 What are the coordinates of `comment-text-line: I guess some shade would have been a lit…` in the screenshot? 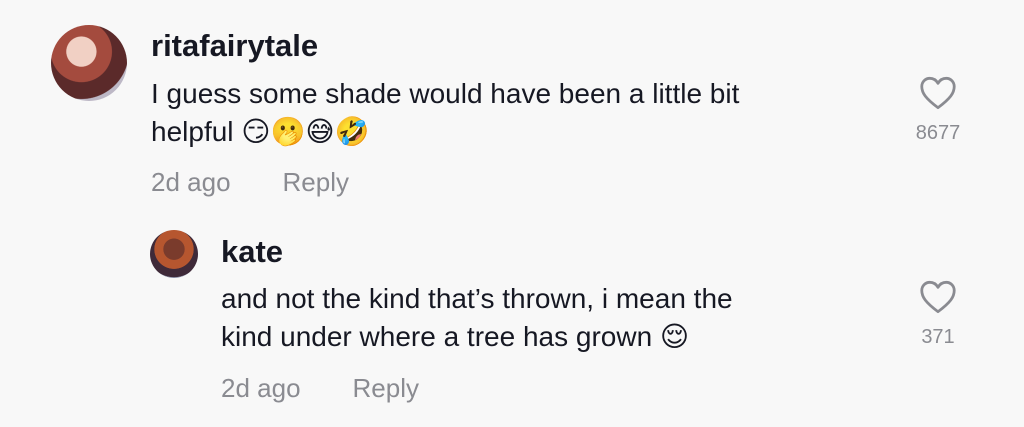 It's located at (445, 93).